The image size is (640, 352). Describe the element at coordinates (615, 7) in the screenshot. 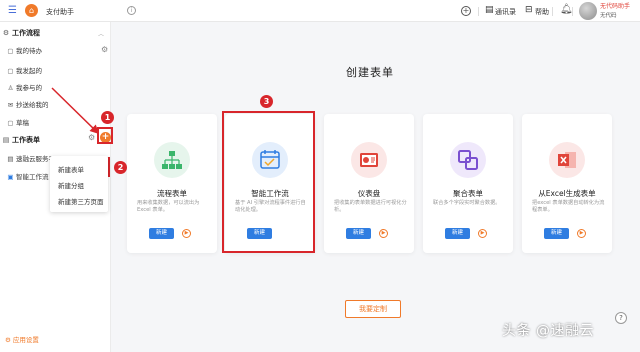

I see `user-name: 无代码助手` at that location.